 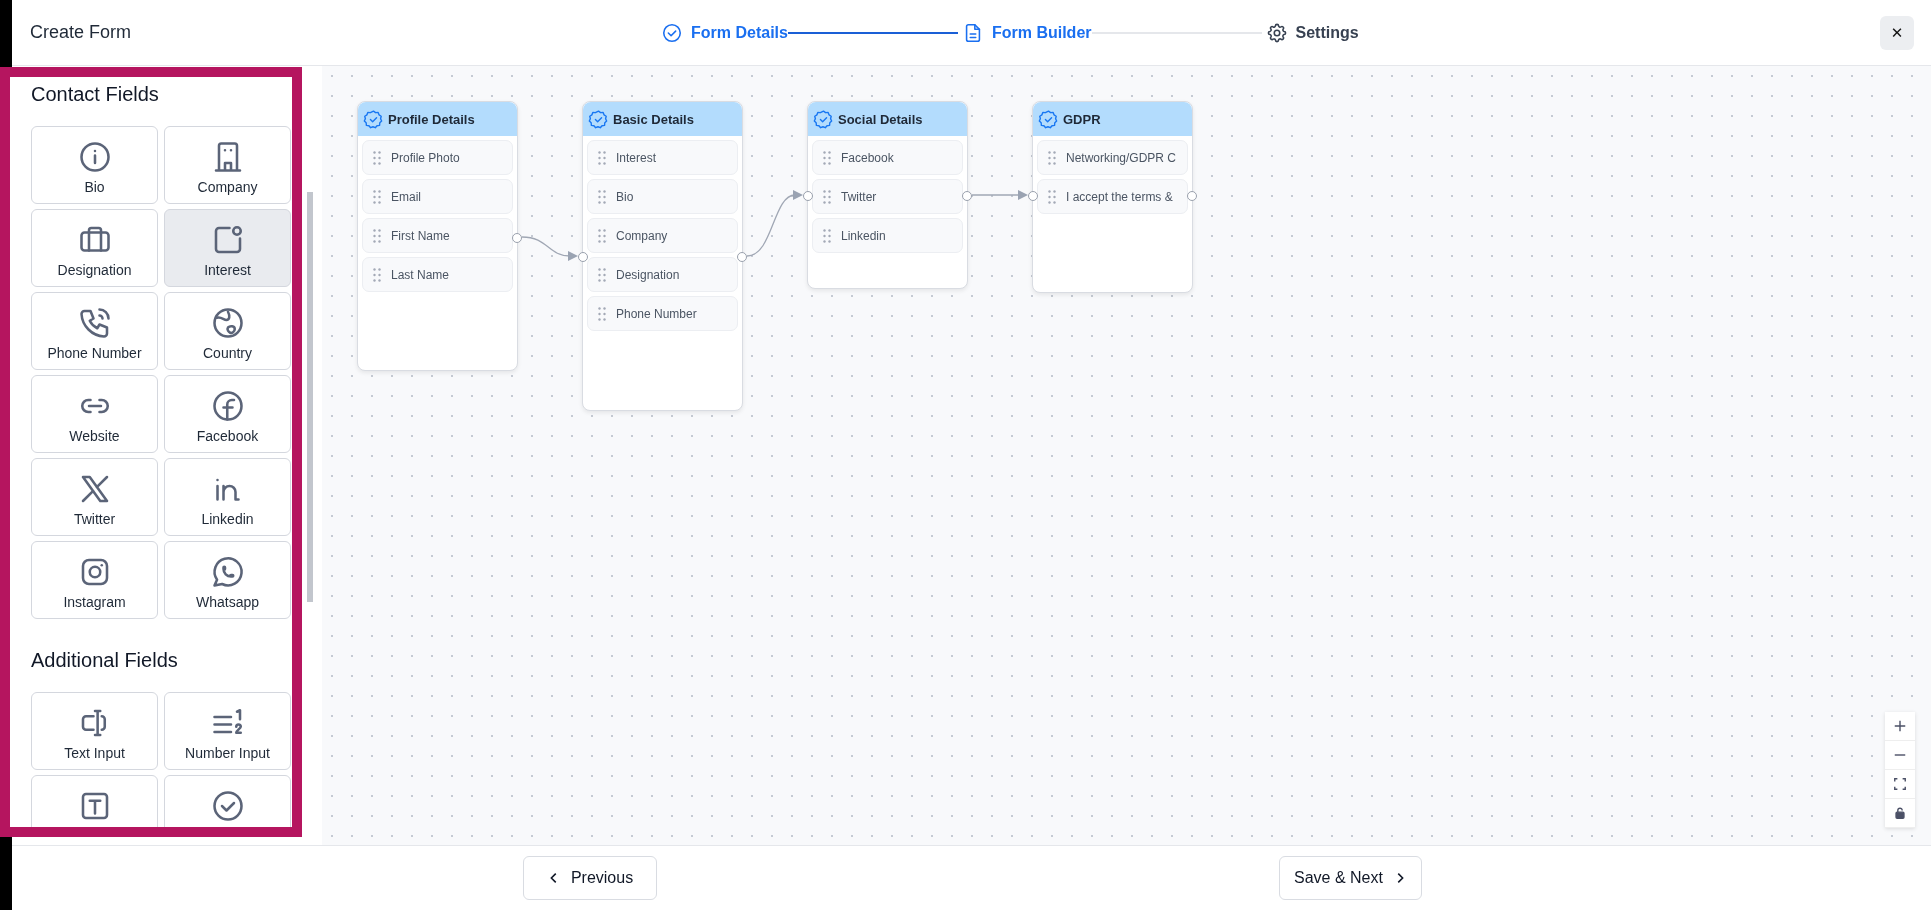 I want to click on node-title: Basic Details, so click(x=653, y=119).